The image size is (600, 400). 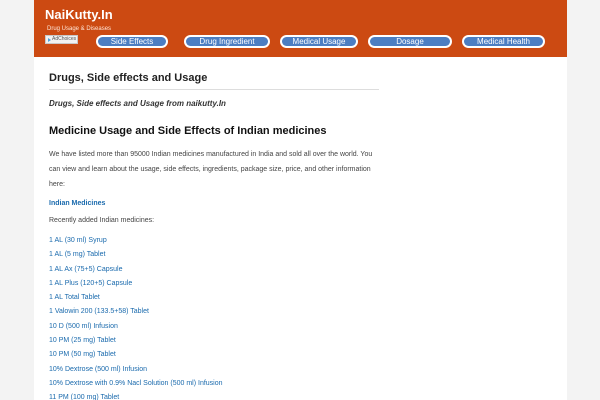 What do you see at coordinates (214, 370) in the screenshot?
I see `medicine-link: 10% Dextrose (500 ml) Infusion` at bounding box center [214, 370].